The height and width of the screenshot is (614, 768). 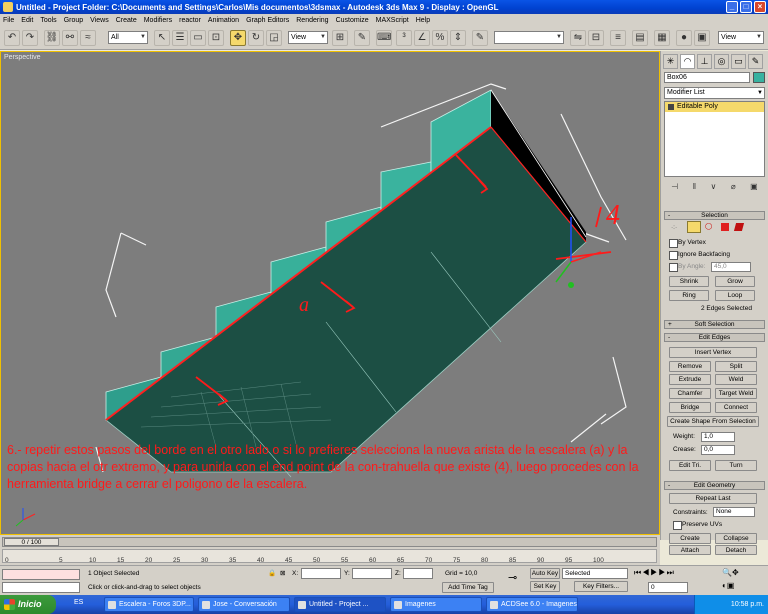 What do you see at coordinates (28, 604) in the screenshot?
I see `start-button: Inicio` at bounding box center [28, 604].